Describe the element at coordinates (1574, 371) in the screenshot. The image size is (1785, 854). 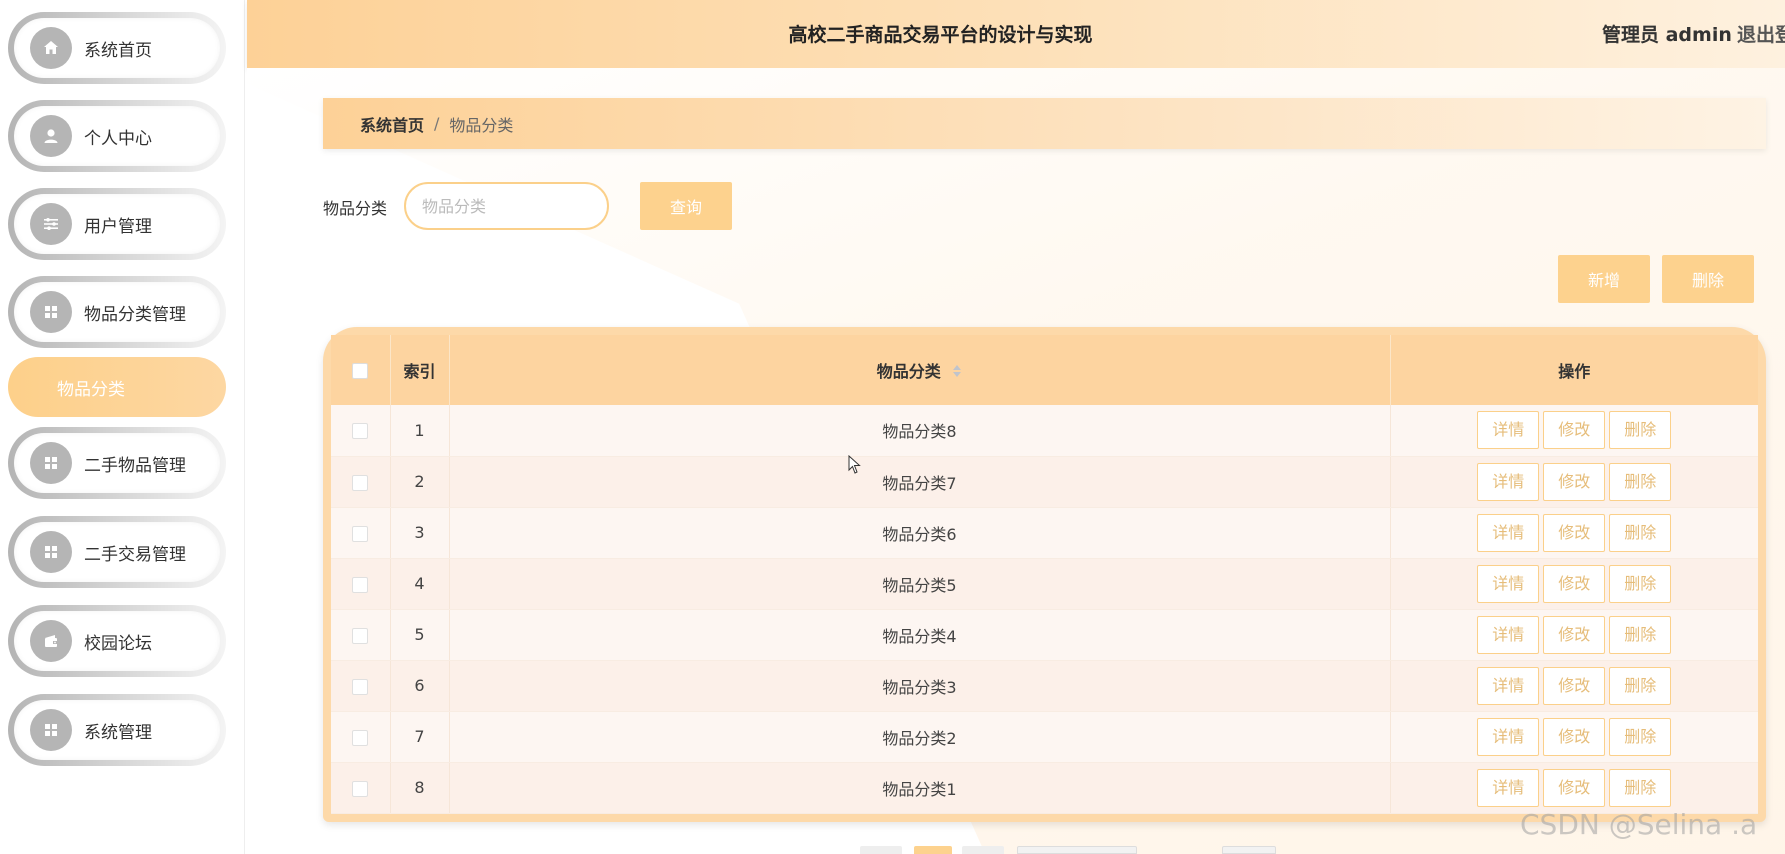
I see `column-header-actions: 操作` at that location.